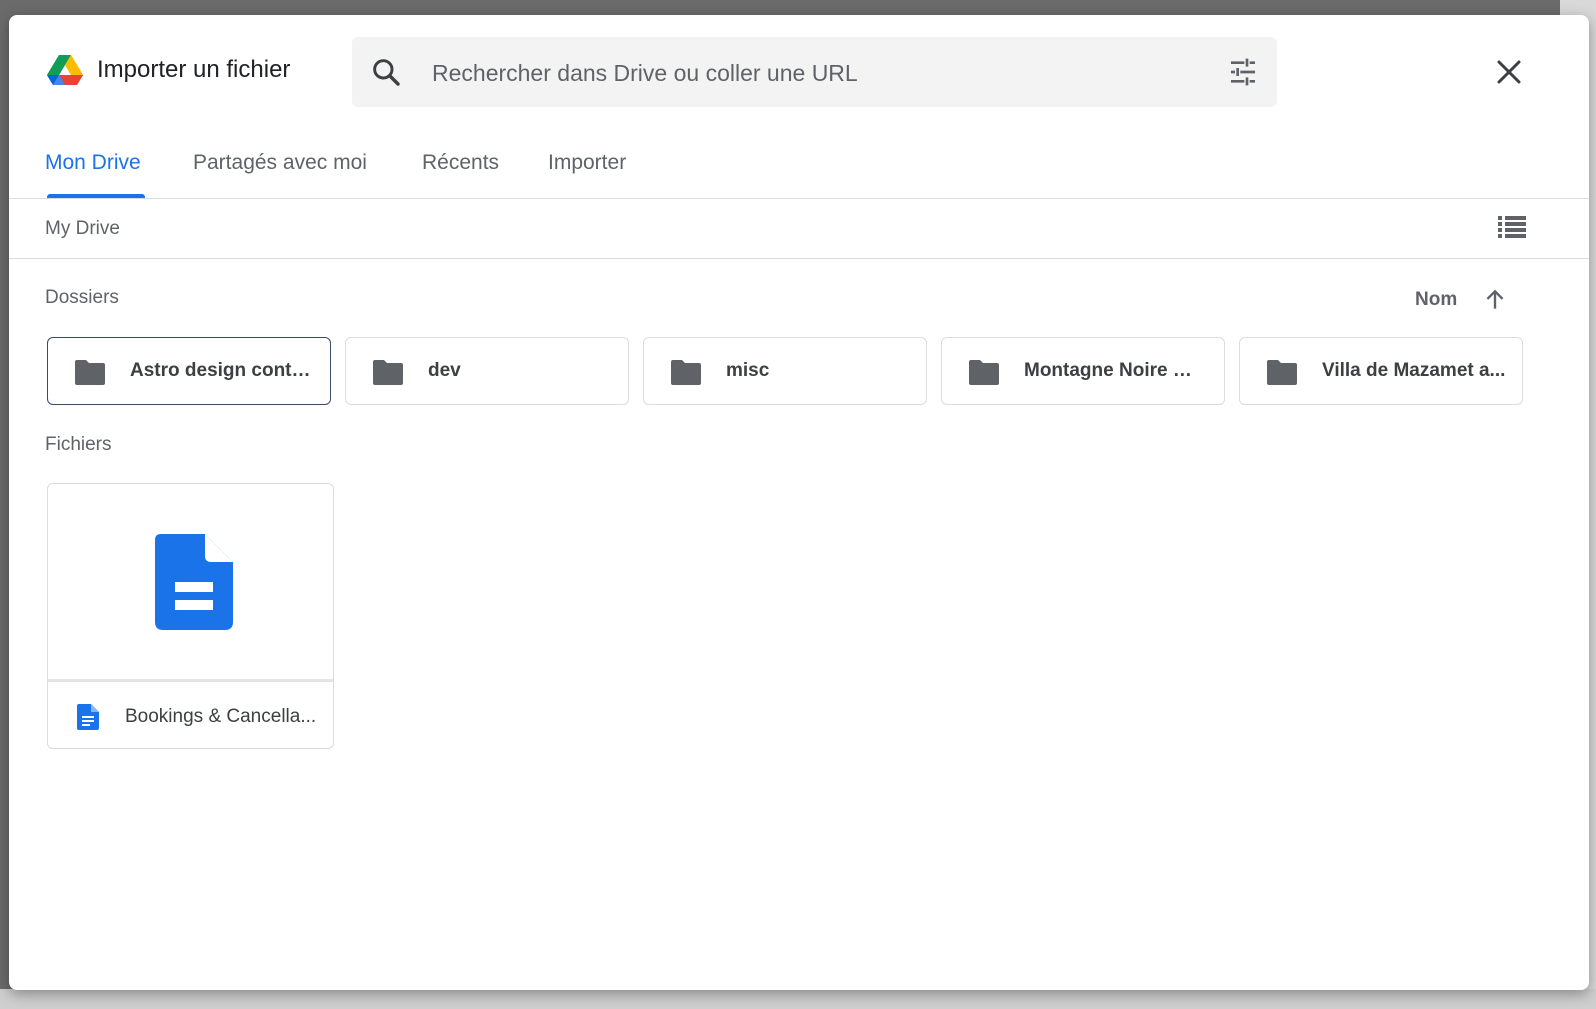  What do you see at coordinates (82, 297) in the screenshot?
I see `folders-section-label: Dossiers` at bounding box center [82, 297].